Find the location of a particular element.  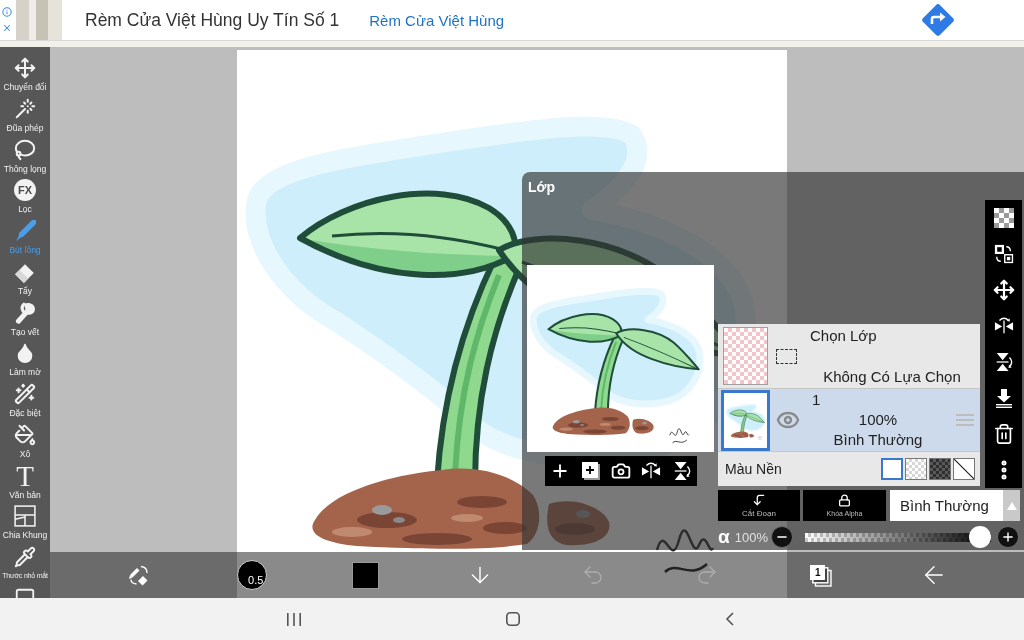

recent-apps-icon is located at coordinates (293, 619).